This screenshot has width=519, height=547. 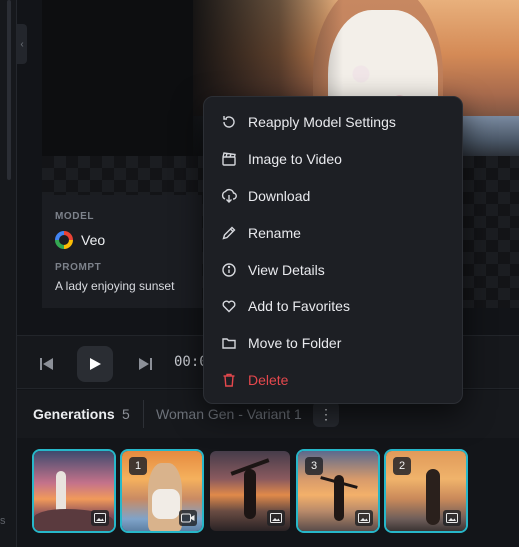 I want to click on menu-item-label: Move to Folder, so click(x=295, y=343).